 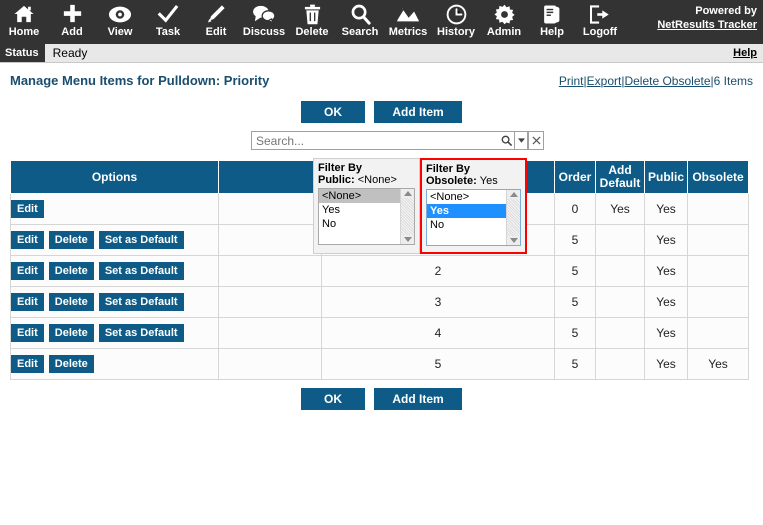 What do you see at coordinates (333, 112) in the screenshot?
I see `ok-button-top: OK` at bounding box center [333, 112].